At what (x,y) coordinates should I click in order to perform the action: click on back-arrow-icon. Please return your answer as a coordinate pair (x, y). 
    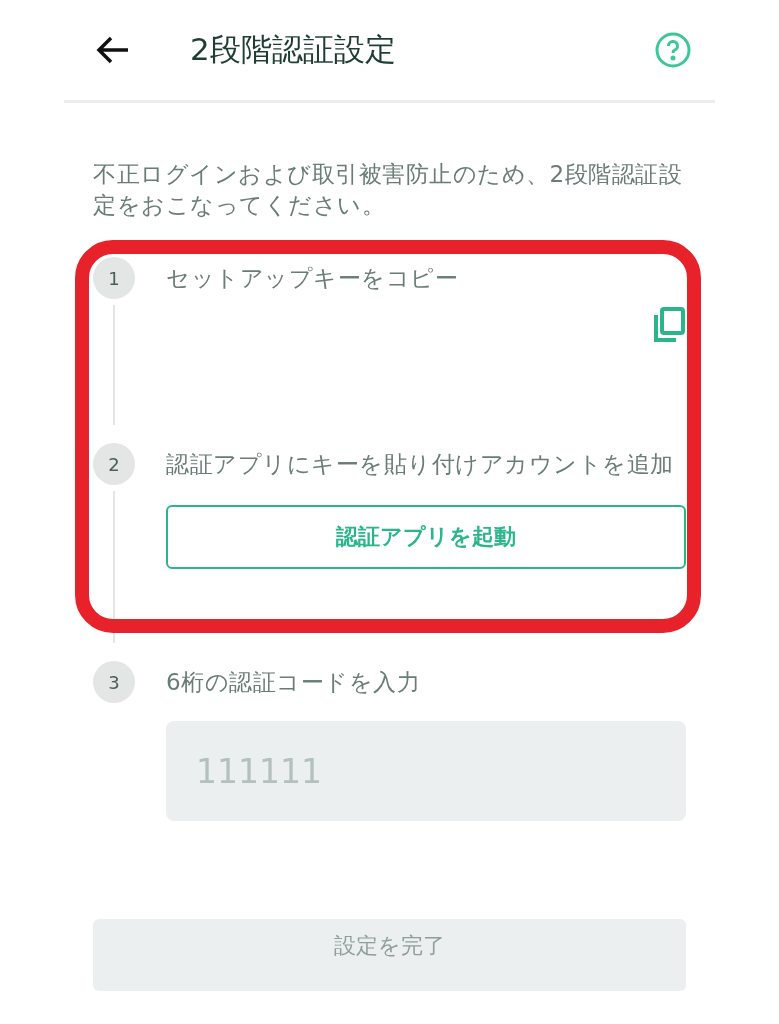
    Looking at the image, I should click on (113, 50).